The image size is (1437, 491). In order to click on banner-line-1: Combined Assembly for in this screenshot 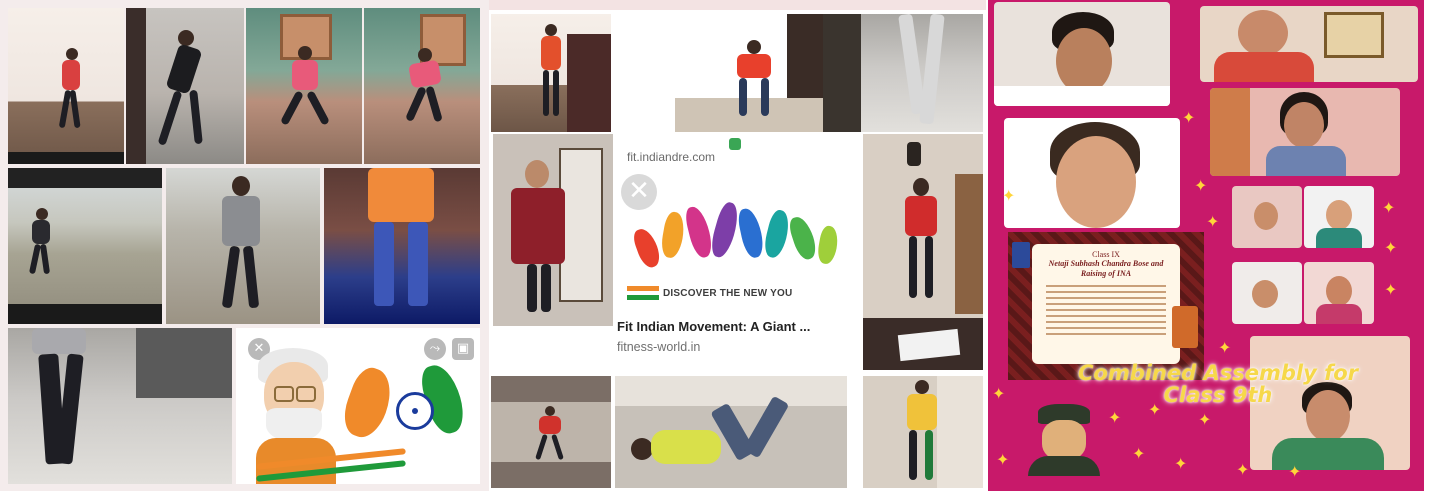, I will do `click(1217, 373)`.